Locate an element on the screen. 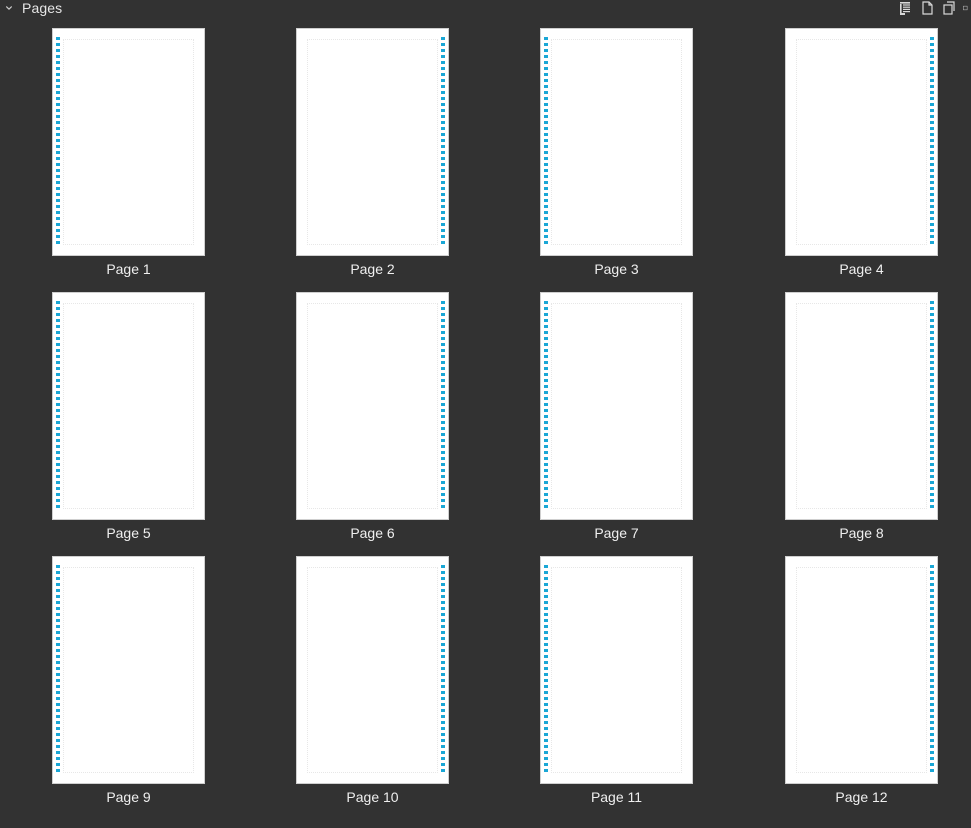 The width and height of the screenshot is (971, 828). page-label: Page 8 is located at coordinates (861, 533).